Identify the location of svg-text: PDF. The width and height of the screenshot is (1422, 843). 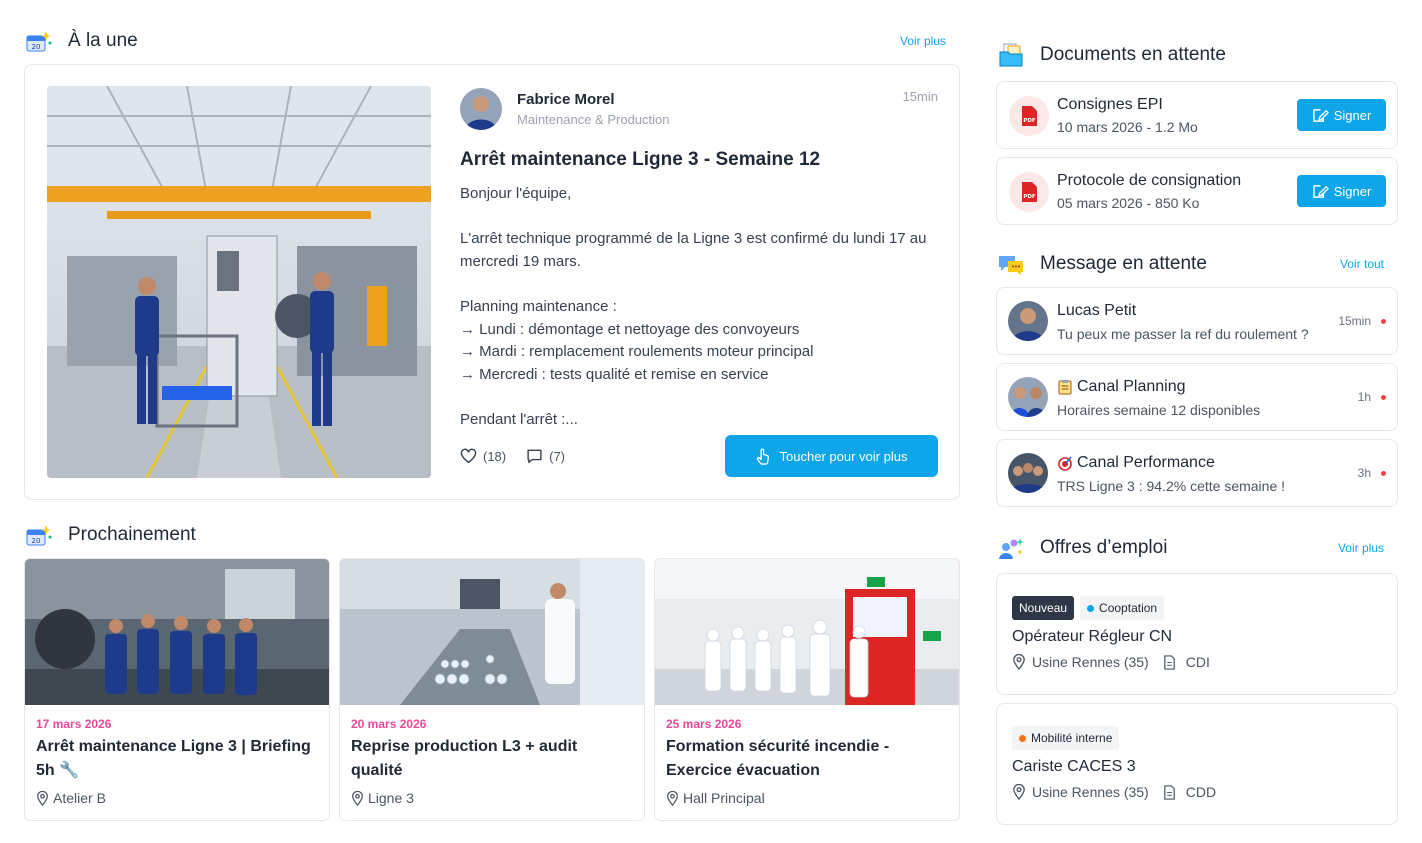
(1029, 121).